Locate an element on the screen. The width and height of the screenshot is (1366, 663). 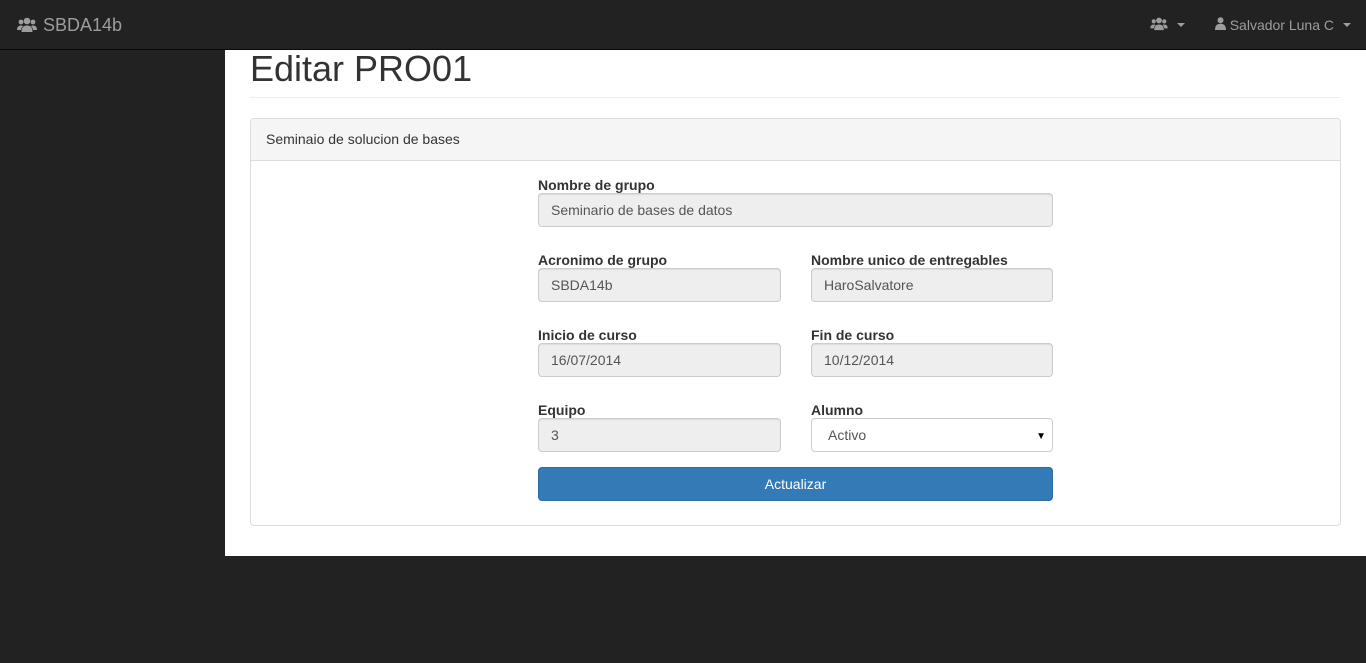
alumno-selected-value: Activo is located at coordinates (847, 435).